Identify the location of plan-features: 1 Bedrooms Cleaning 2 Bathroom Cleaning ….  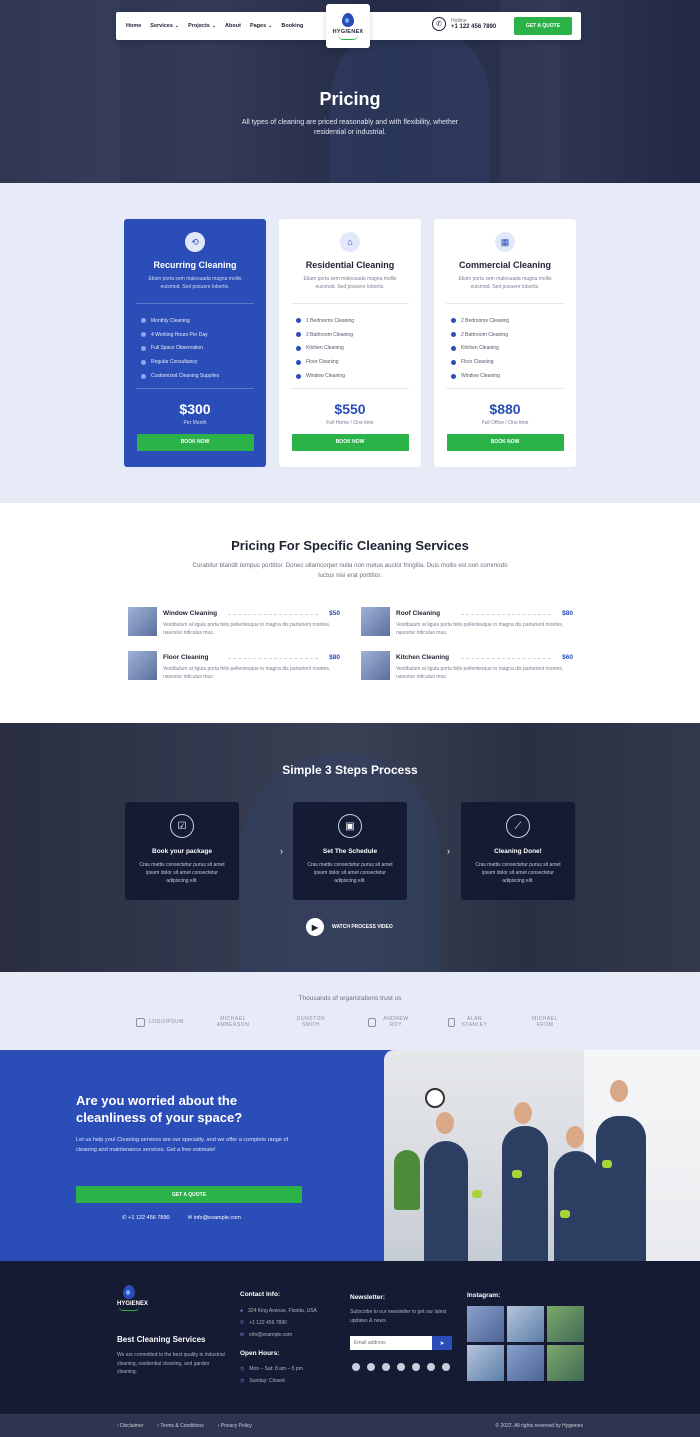
(358, 348).